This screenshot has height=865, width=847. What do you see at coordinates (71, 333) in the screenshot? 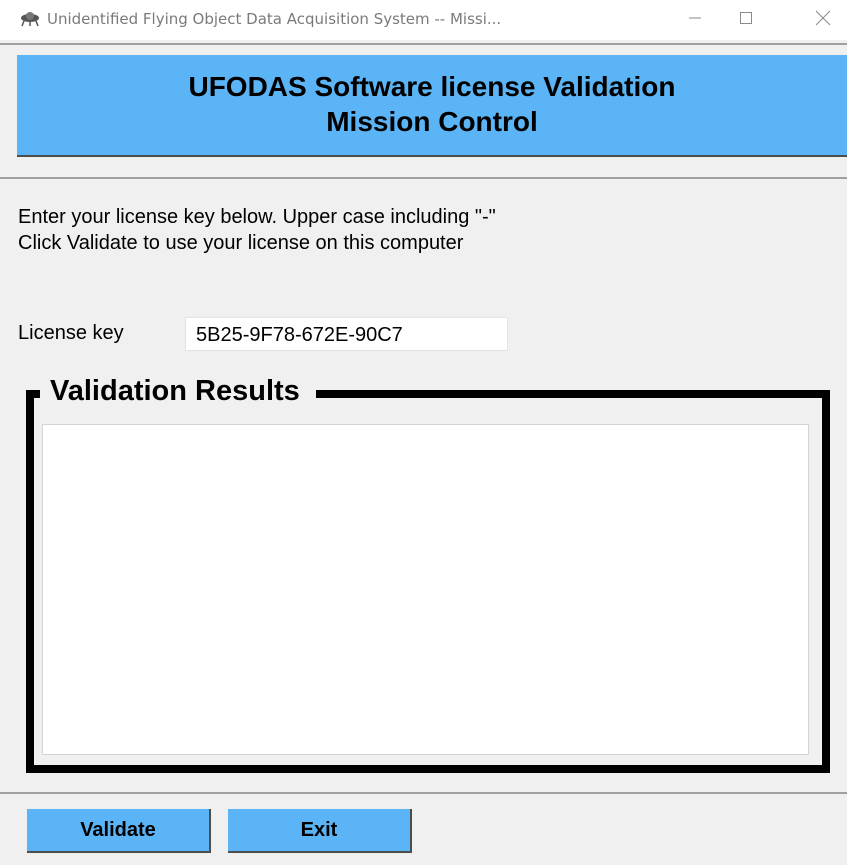
I see `license-key-label: License key` at bounding box center [71, 333].